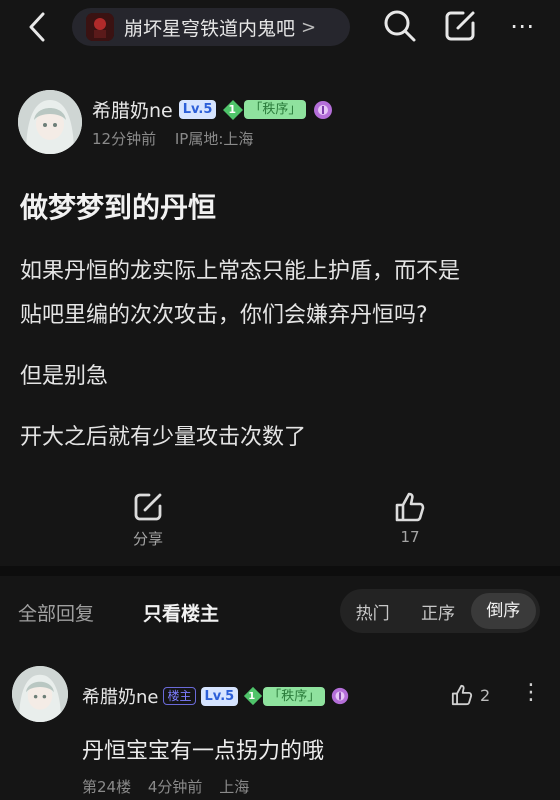  I want to click on forum-avatar, so click(100, 27).